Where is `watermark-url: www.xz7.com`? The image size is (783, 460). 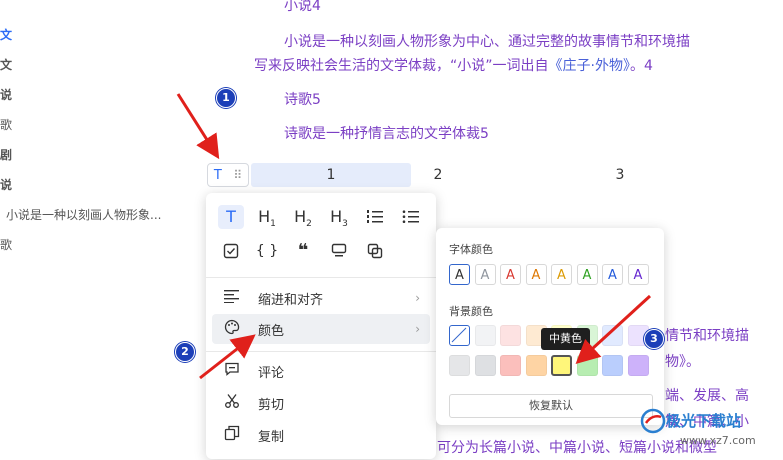
watermark-url: www.xz7.com is located at coordinates (718, 440).